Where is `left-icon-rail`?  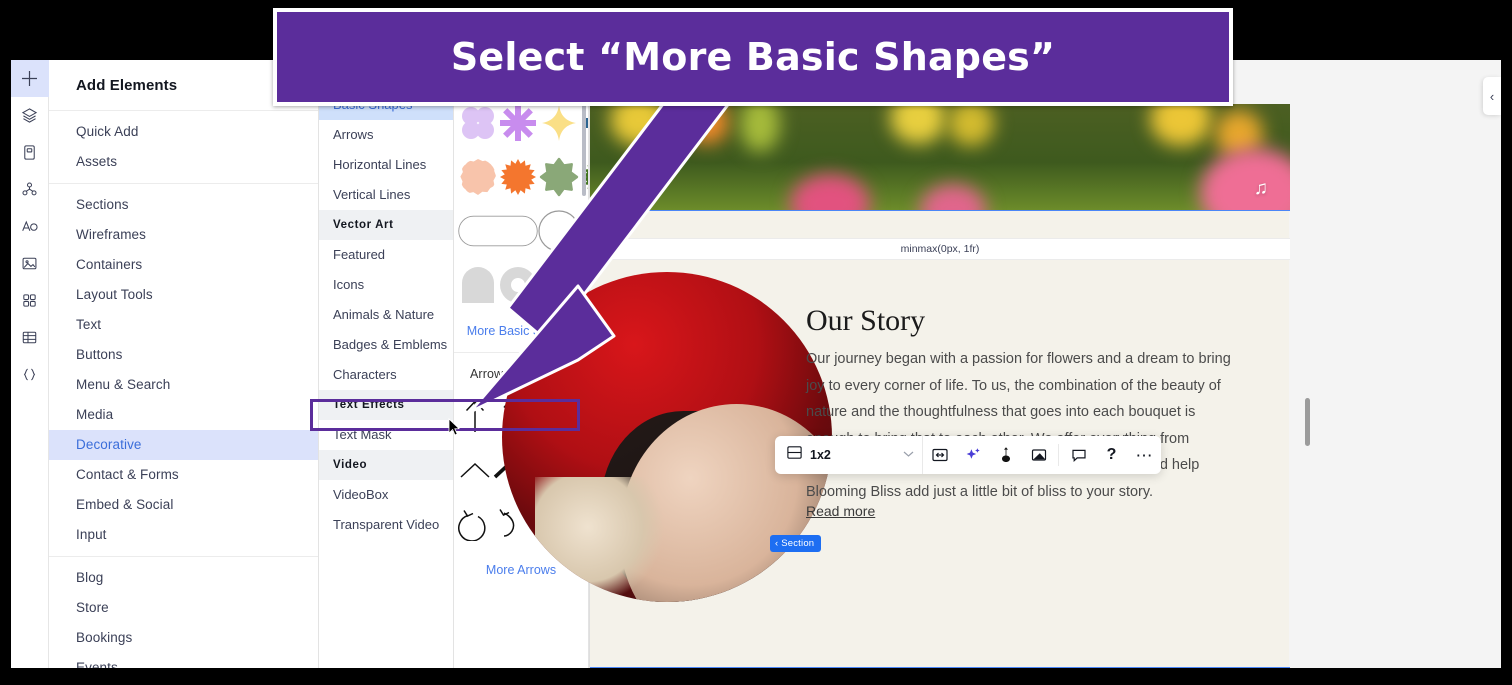
left-icon-rail is located at coordinates (30, 364).